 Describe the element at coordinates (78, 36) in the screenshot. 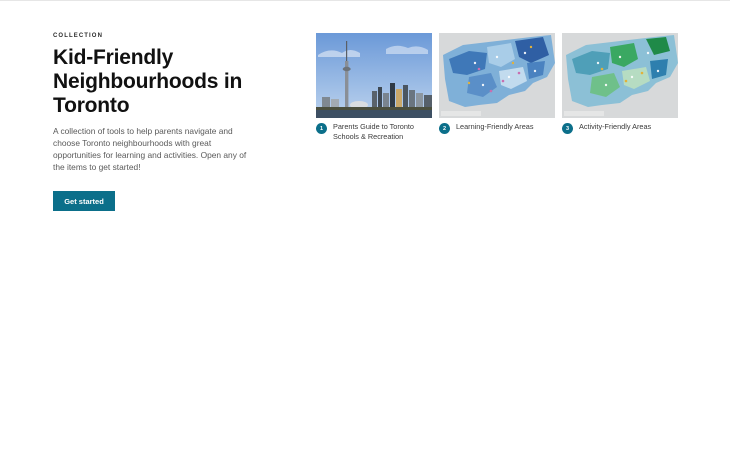

I see `collection-eyebrow: COLLECTION` at that location.